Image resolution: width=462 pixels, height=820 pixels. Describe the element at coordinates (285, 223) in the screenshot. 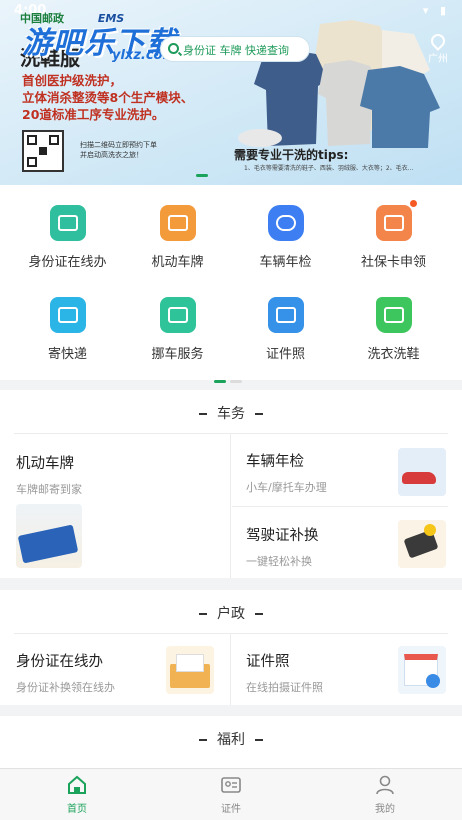

I see `car-inspection-icon` at that location.